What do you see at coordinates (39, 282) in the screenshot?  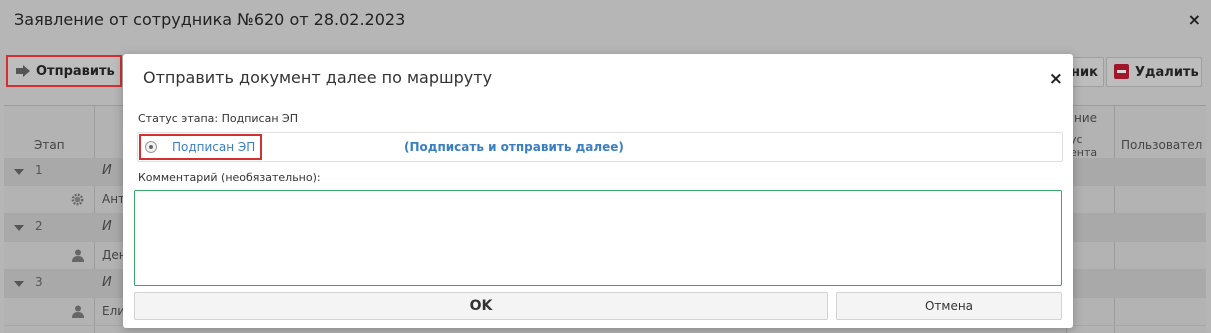 I see `stage-number: 3` at bounding box center [39, 282].